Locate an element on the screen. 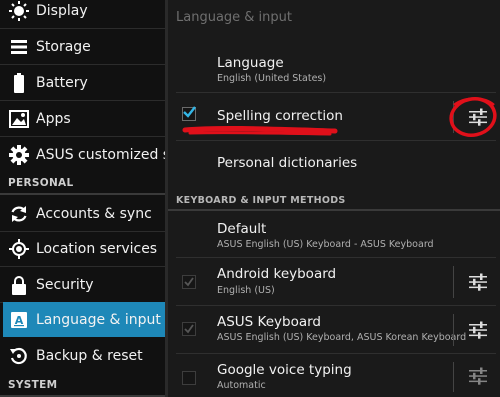  sidebar-item-display: Display is located at coordinates (82, 14).